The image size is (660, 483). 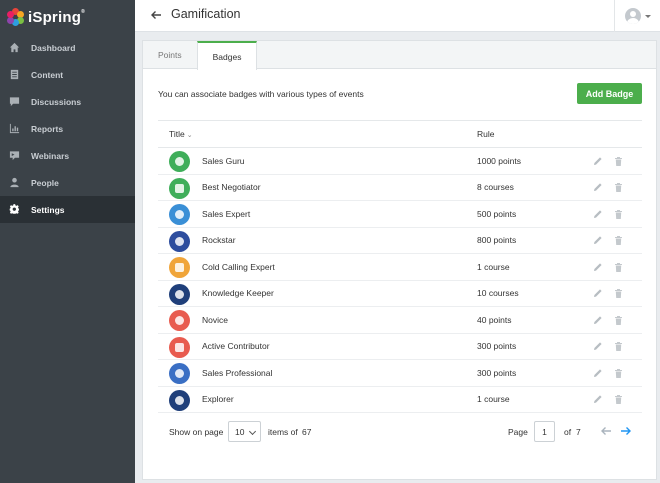 What do you see at coordinates (179, 400) in the screenshot?
I see `explorer-icon` at bounding box center [179, 400].